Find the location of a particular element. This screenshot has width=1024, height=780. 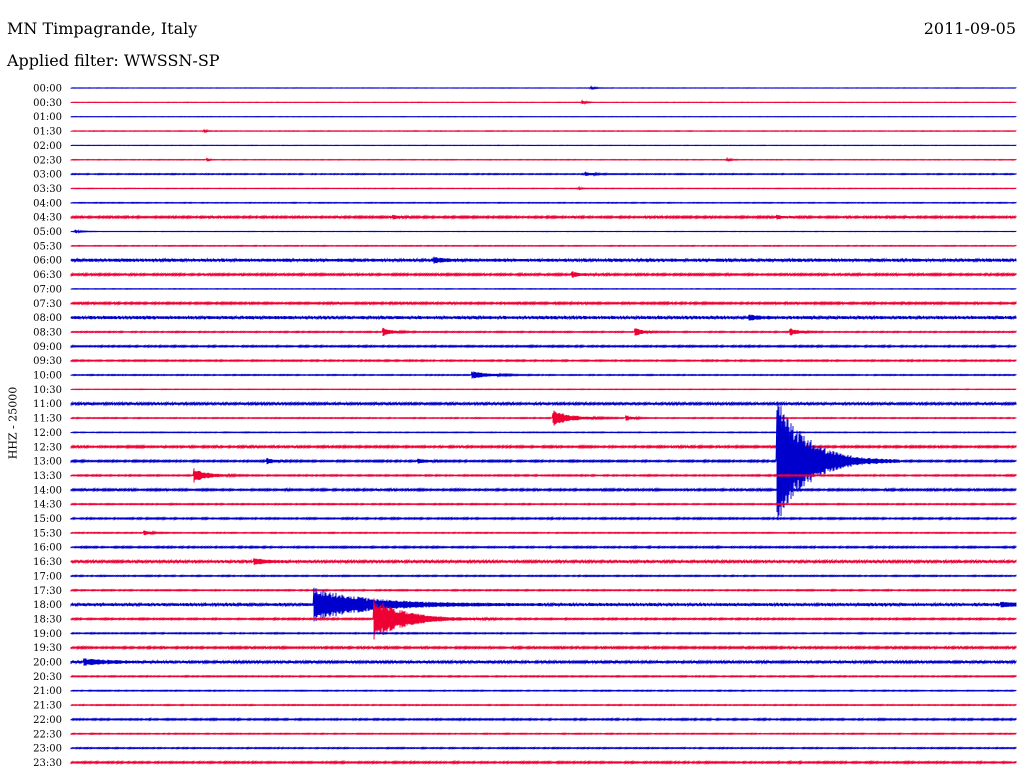

time-tick-label: 14:30 is located at coordinates (47, 505).